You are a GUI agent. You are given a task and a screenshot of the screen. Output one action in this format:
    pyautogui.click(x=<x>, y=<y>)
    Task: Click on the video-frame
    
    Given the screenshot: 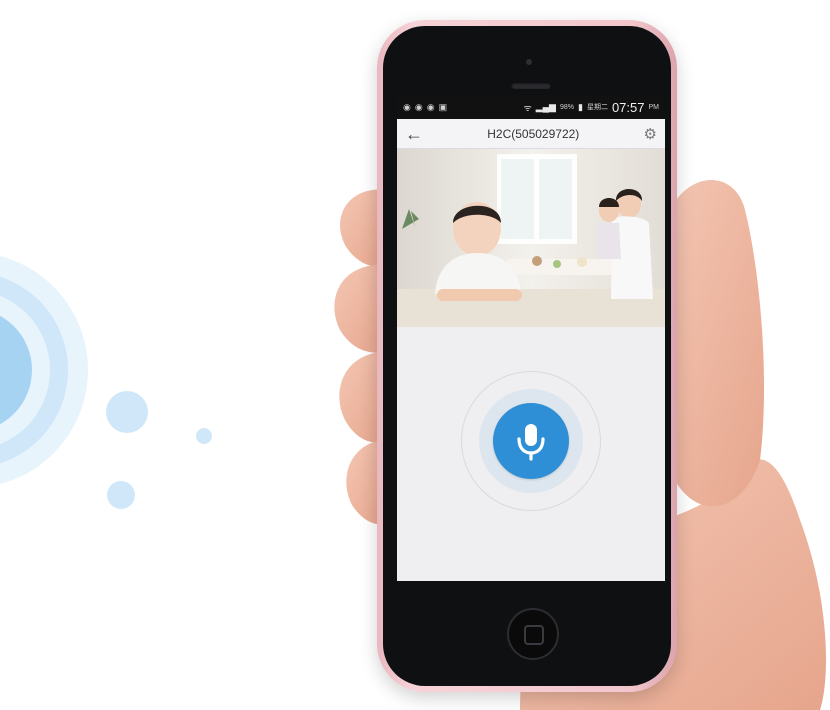 What is the action you would take?
    pyautogui.click(x=531, y=238)
    